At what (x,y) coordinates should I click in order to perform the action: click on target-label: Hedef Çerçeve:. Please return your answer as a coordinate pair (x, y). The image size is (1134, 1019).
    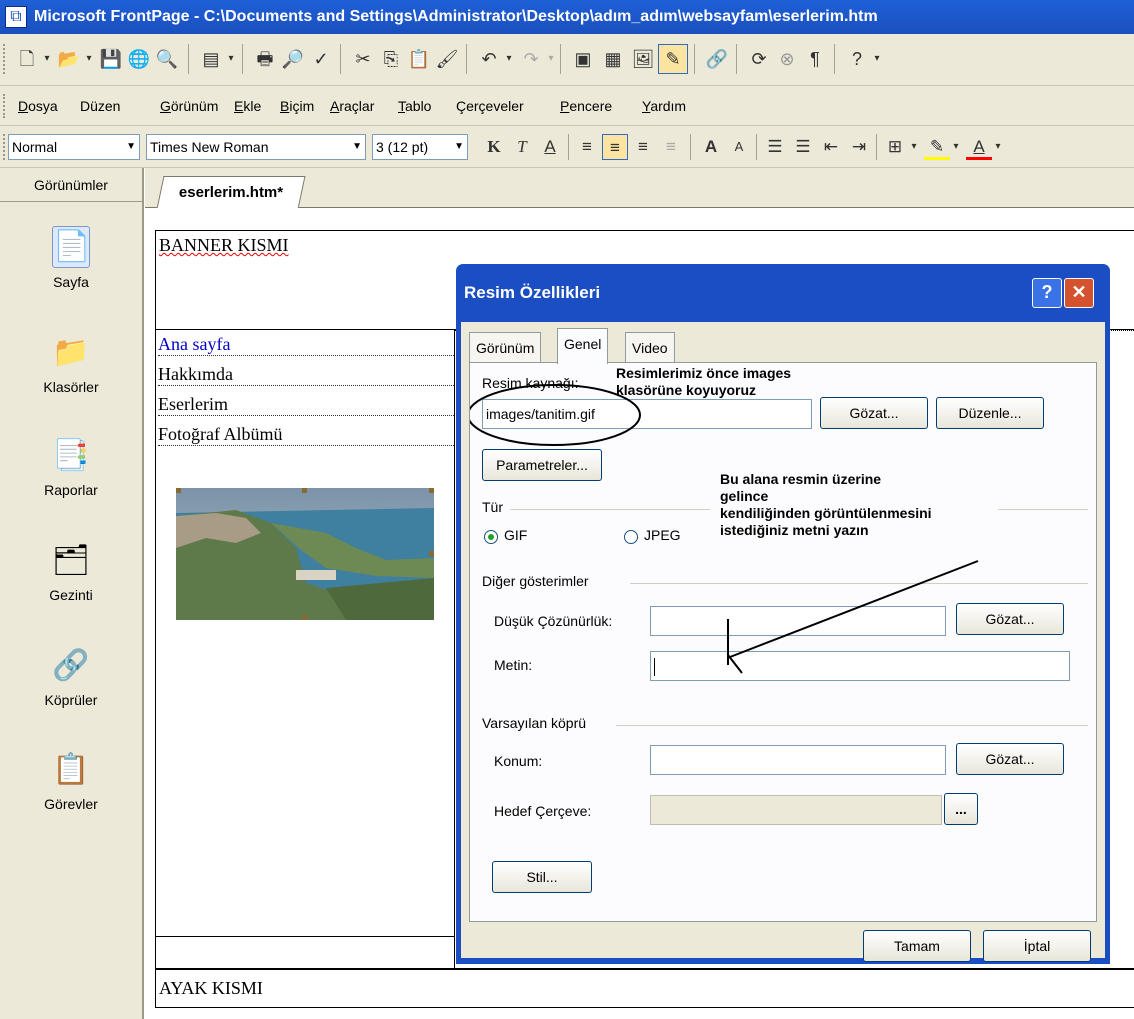
    Looking at the image, I should click on (543, 811).